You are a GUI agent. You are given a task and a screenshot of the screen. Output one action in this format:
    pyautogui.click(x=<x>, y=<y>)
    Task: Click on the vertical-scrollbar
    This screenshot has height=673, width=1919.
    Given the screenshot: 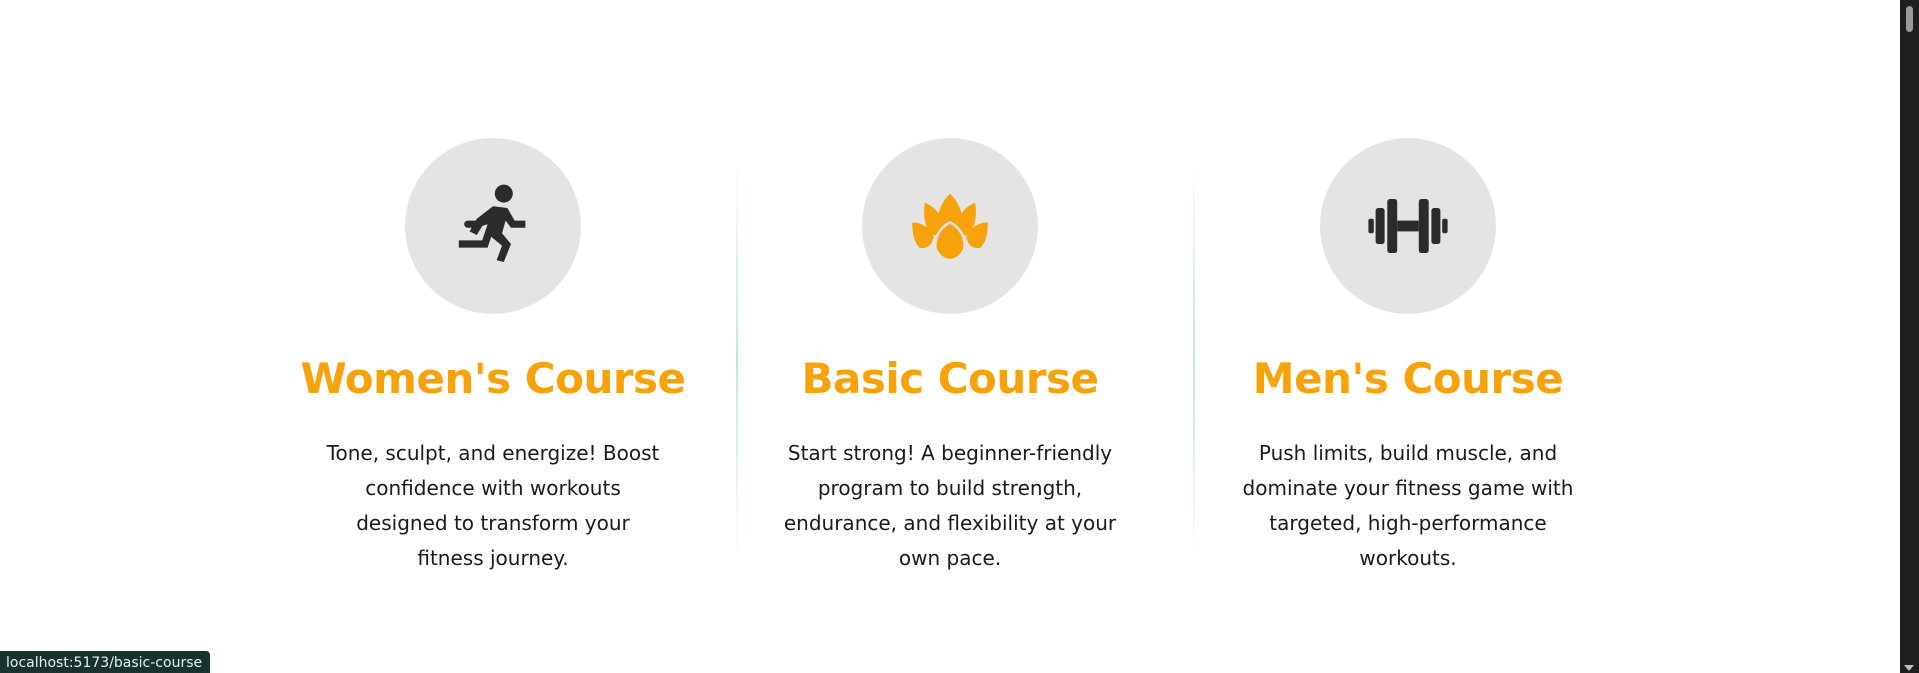 What is the action you would take?
    pyautogui.click(x=1909, y=336)
    